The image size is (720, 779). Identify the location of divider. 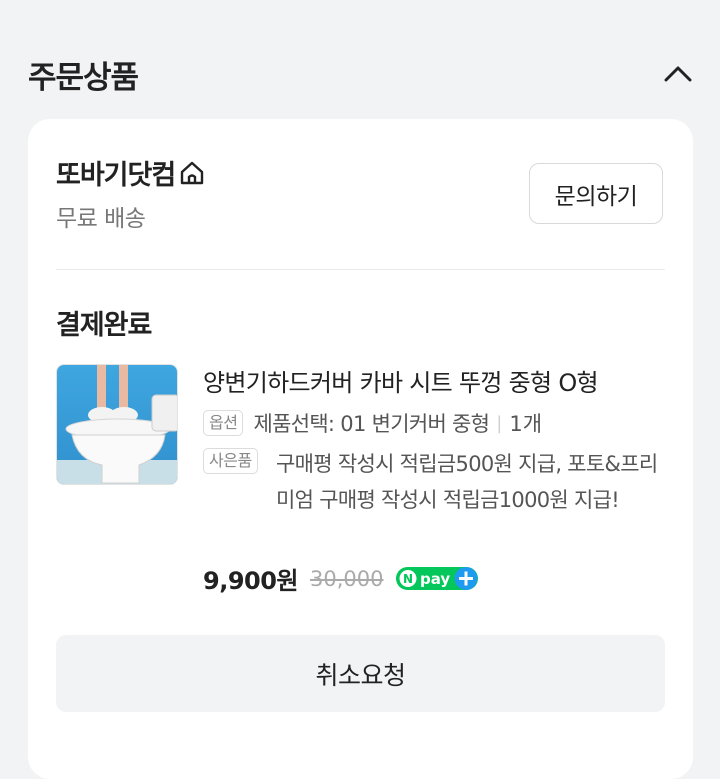
(360, 269).